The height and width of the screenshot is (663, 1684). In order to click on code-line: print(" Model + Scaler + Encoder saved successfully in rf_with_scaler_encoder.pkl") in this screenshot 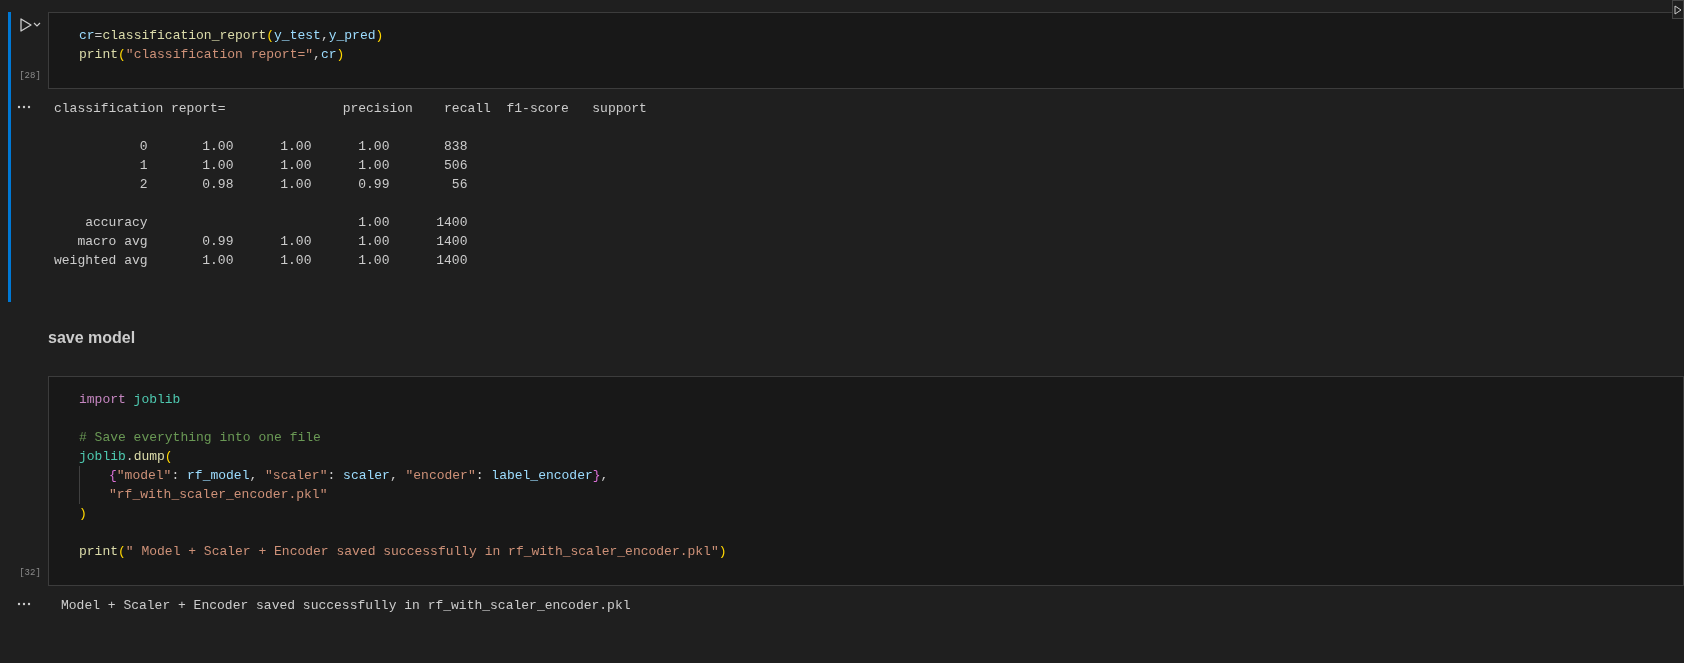, I will do `click(403, 552)`.